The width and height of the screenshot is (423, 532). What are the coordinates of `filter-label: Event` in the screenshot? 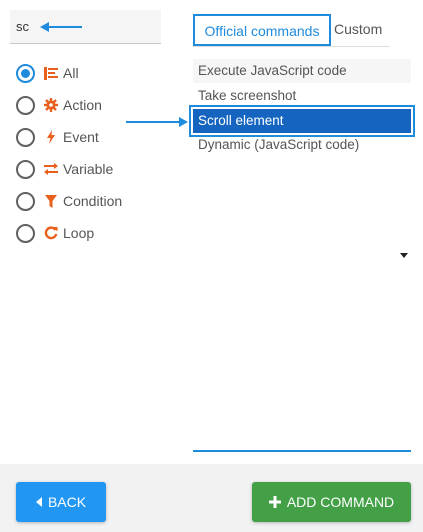 It's located at (81, 137).